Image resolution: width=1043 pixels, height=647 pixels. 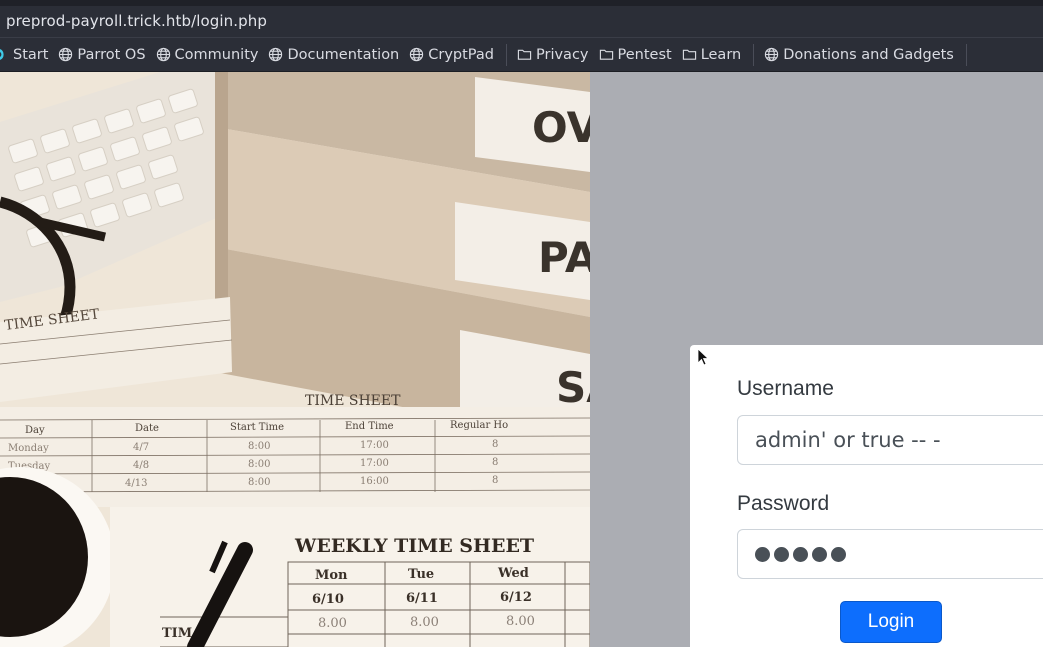 What do you see at coordinates (573, 387) in the screenshot?
I see `binder-label: SA` at bounding box center [573, 387].